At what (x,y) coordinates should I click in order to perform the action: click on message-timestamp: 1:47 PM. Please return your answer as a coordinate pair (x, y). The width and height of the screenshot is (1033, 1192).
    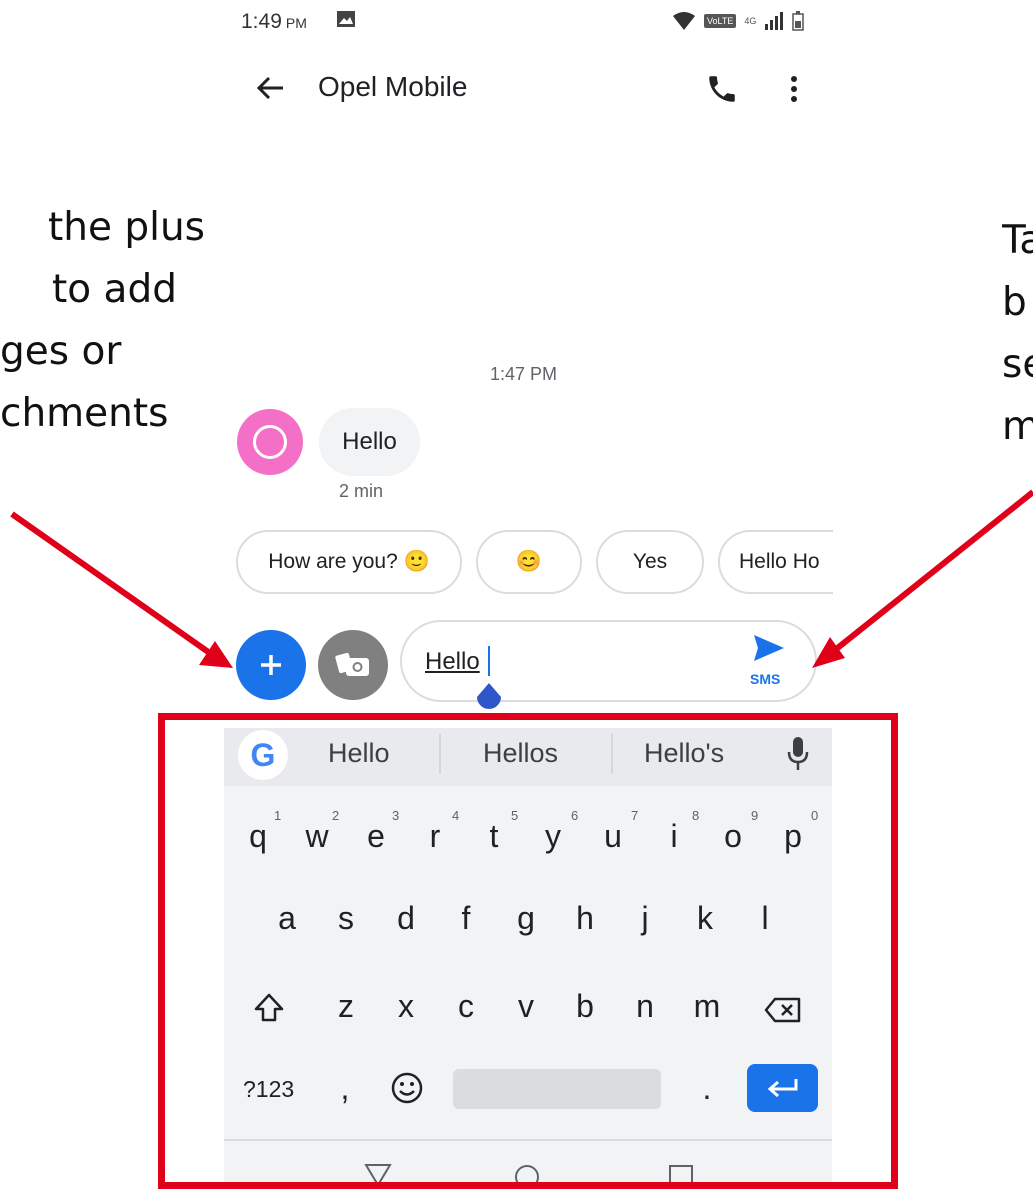
    Looking at the image, I should click on (524, 374).